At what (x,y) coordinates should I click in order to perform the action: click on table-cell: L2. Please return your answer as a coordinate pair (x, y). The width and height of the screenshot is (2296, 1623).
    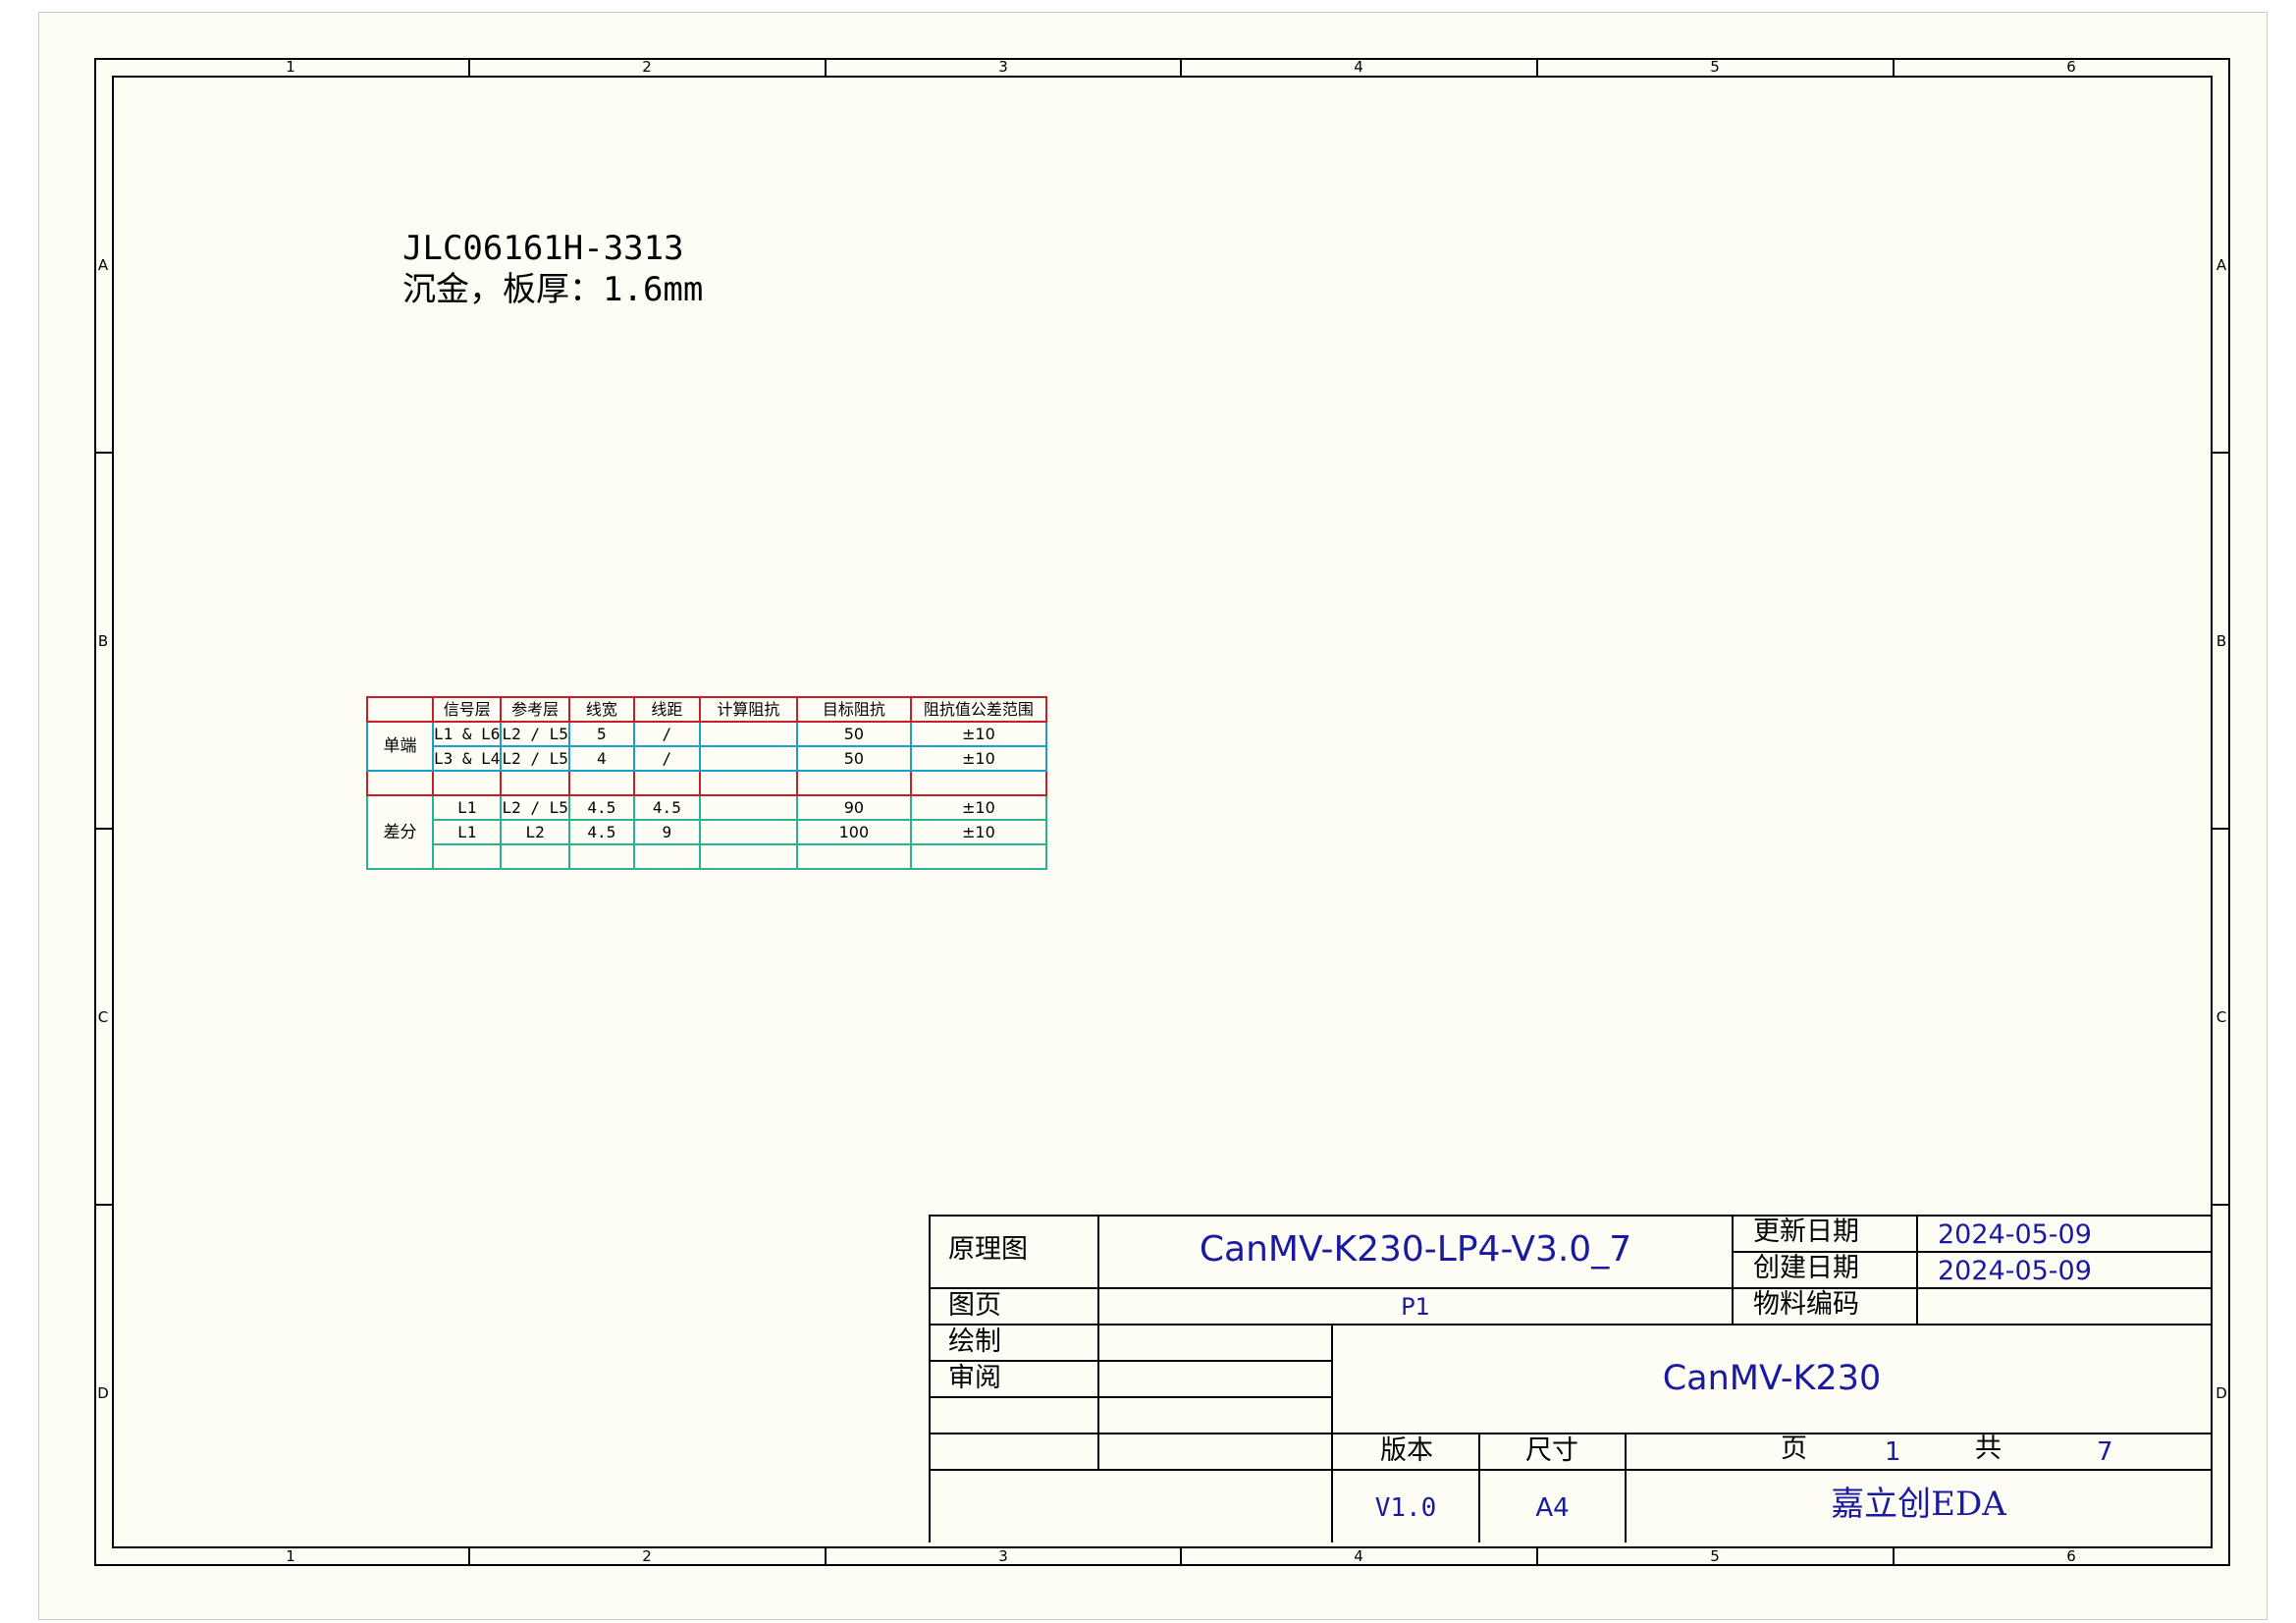
    Looking at the image, I should click on (535, 832).